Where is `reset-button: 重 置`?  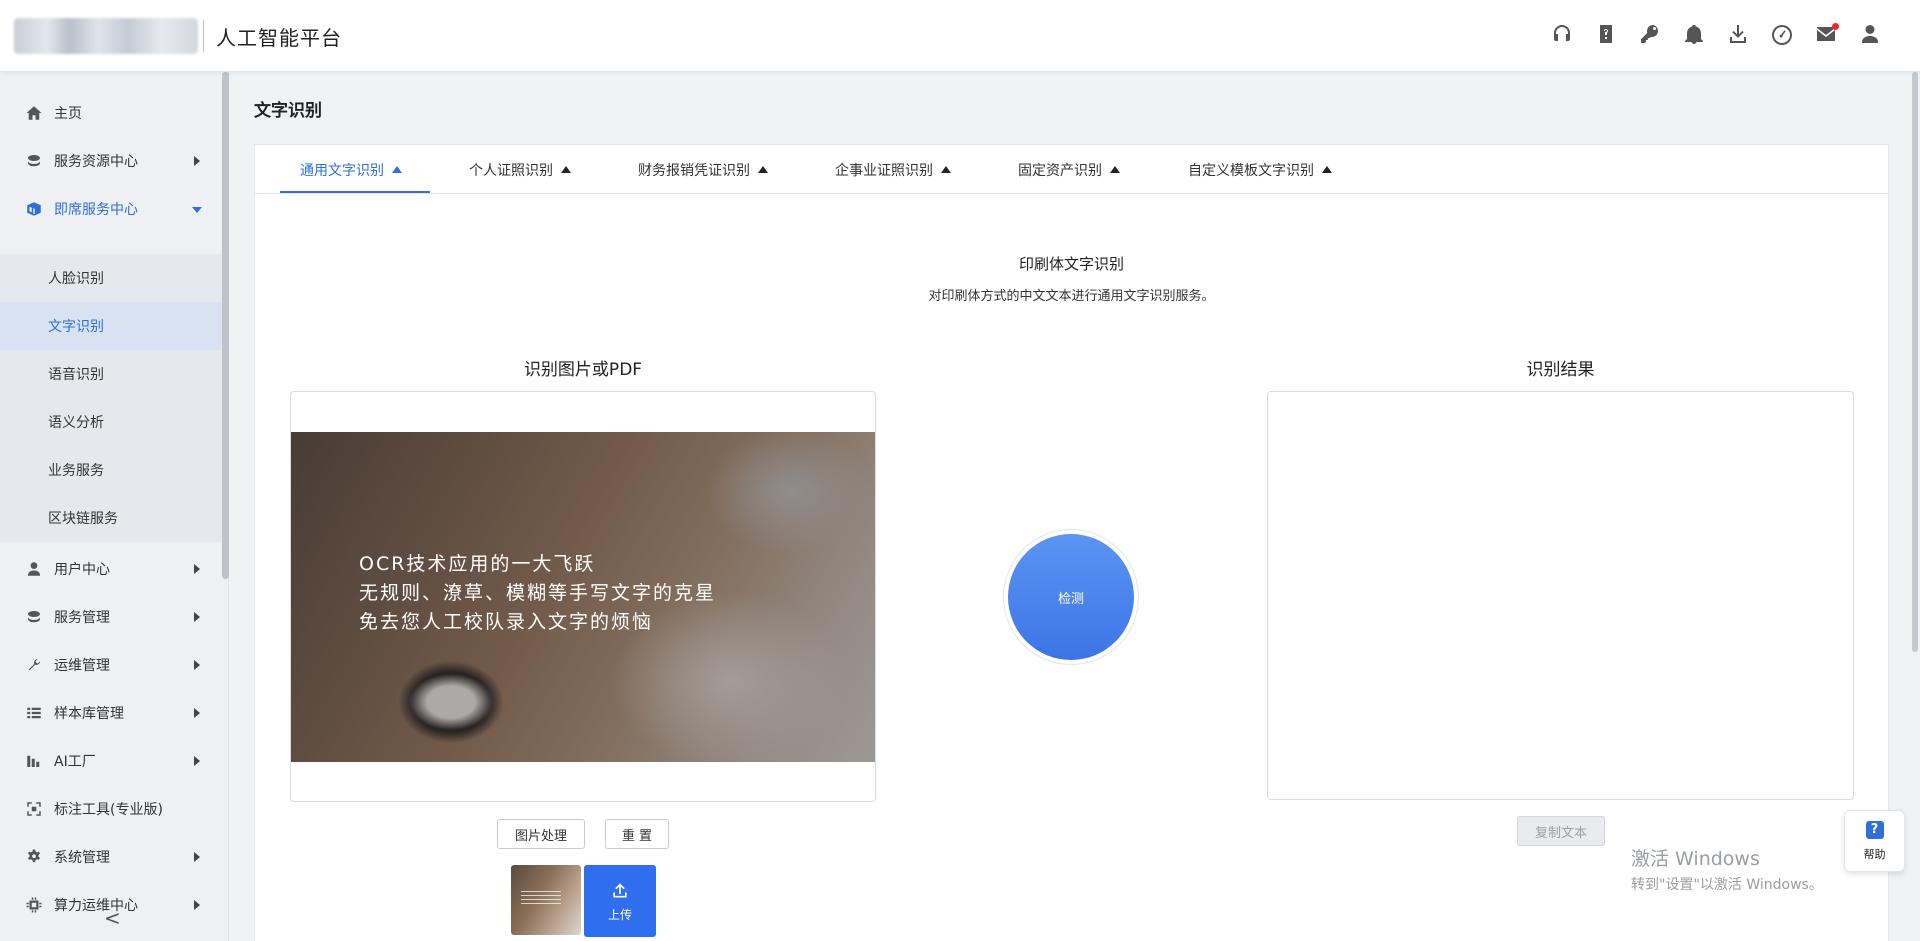 reset-button: 重 置 is located at coordinates (637, 834).